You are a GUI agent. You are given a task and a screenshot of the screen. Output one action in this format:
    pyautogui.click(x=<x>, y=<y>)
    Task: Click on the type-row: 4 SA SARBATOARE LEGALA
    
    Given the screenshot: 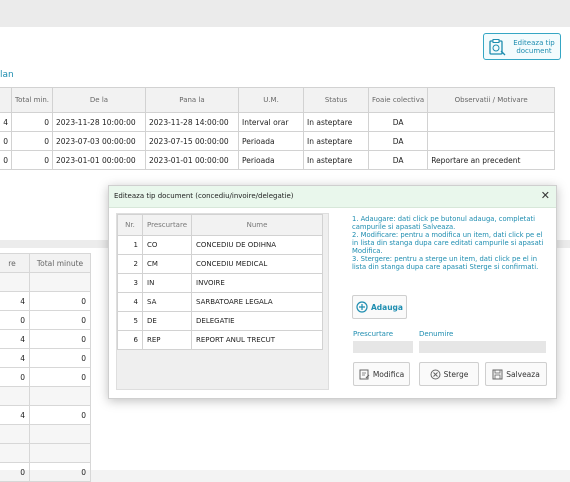 What is the action you would take?
    pyautogui.click(x=220, y=302)
    